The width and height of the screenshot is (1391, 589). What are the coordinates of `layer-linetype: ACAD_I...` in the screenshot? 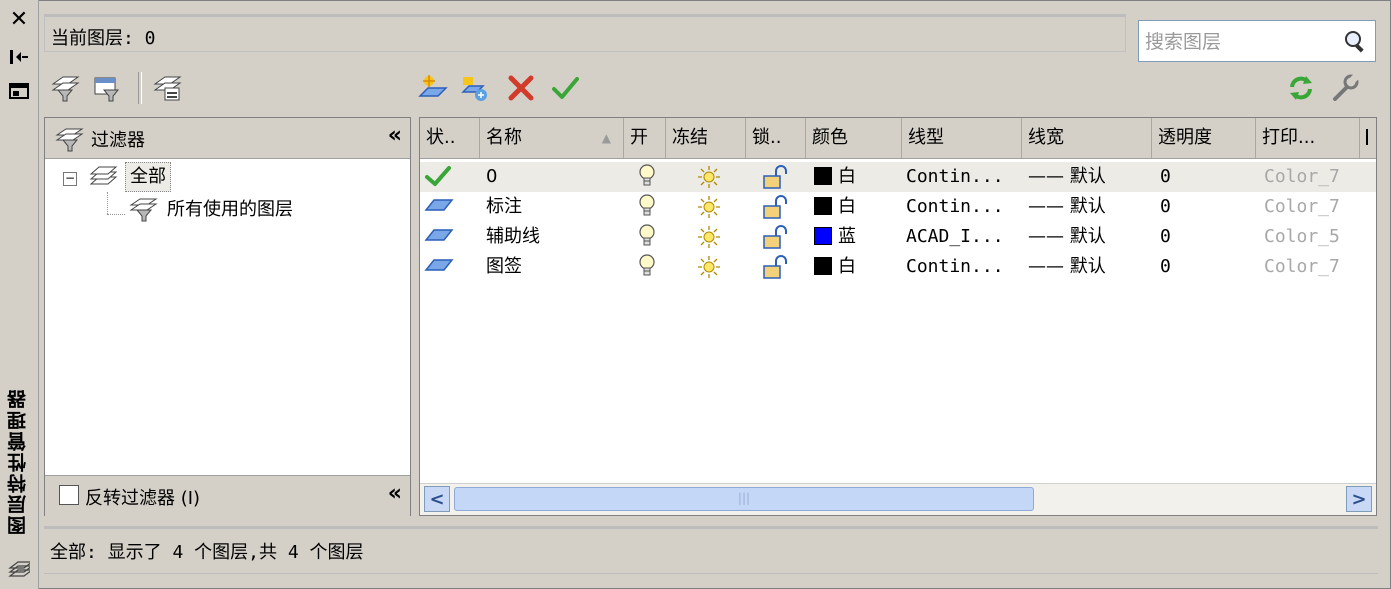 It's located at (955, 237).